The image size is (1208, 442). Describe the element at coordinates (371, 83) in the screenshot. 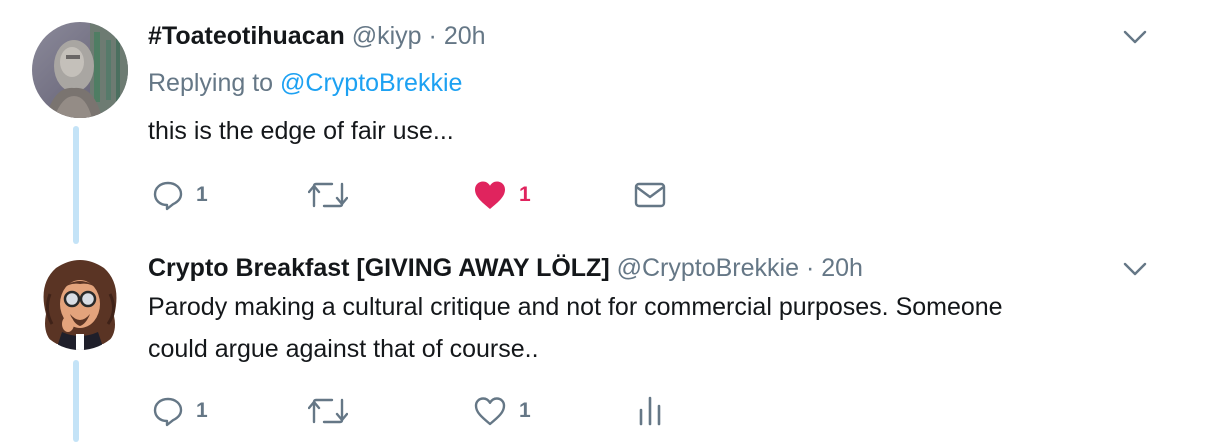

I see `mention-link: @CryptoBrekkie` at that location.